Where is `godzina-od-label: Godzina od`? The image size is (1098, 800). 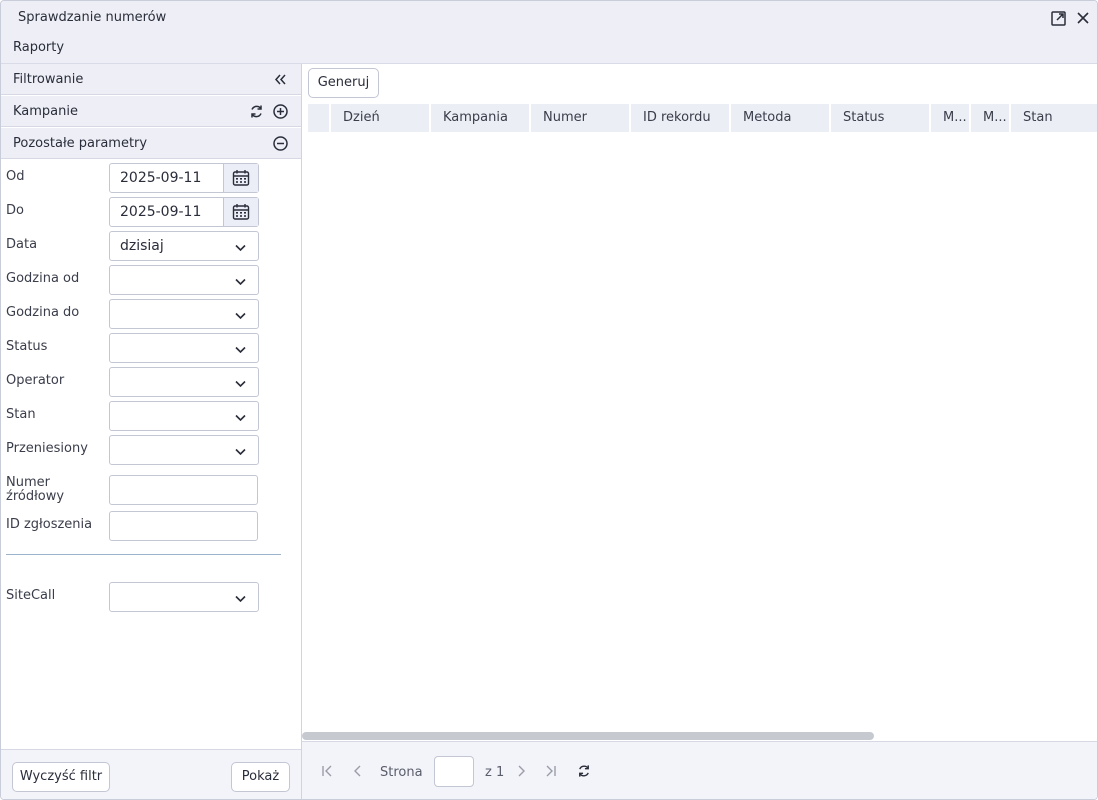
godzina-od-label: Godzina od is located at coordinates (43, 278).